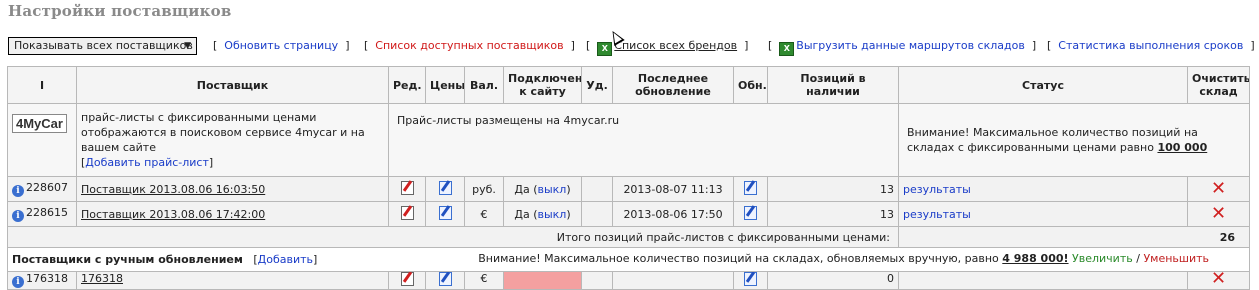 The width and height of the screenshot is (1259, 290). I want to click on manual-suppliers-title: Поставщики с ручным обновлением, so click(127, 259).